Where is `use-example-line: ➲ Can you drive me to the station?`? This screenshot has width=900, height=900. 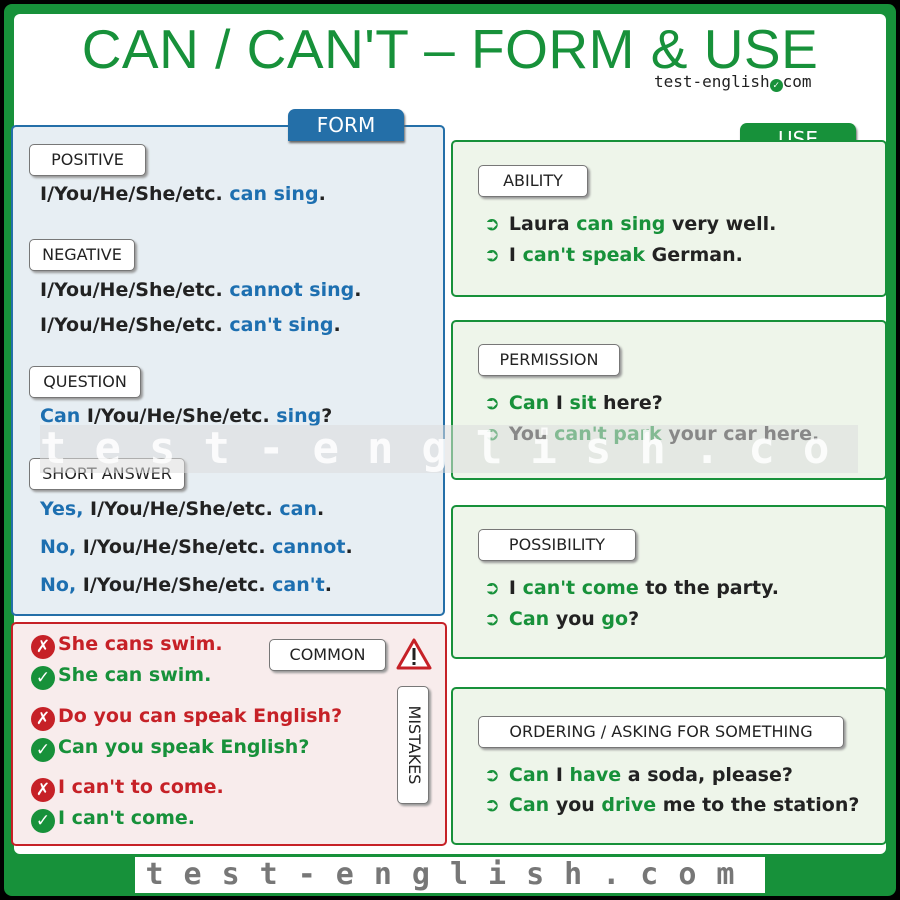
use-example-line: ➲ Can you drive me to the station? is located at coordinates (672, 805).